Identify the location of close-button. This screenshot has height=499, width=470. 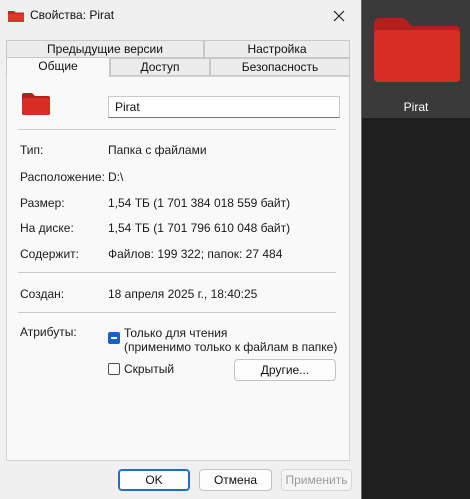
(339, 16).